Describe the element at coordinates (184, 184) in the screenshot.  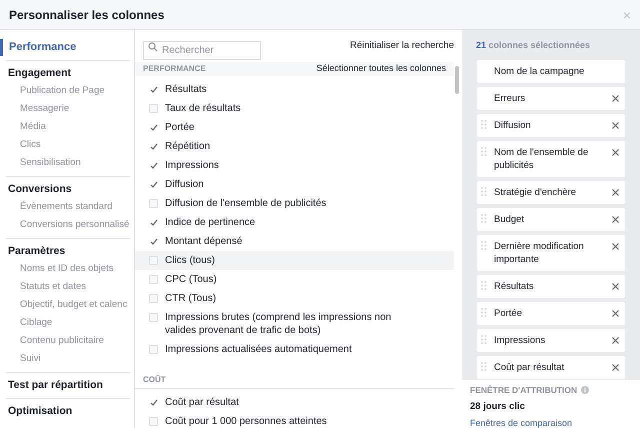
I see `option-label: Diffusion` at that location.